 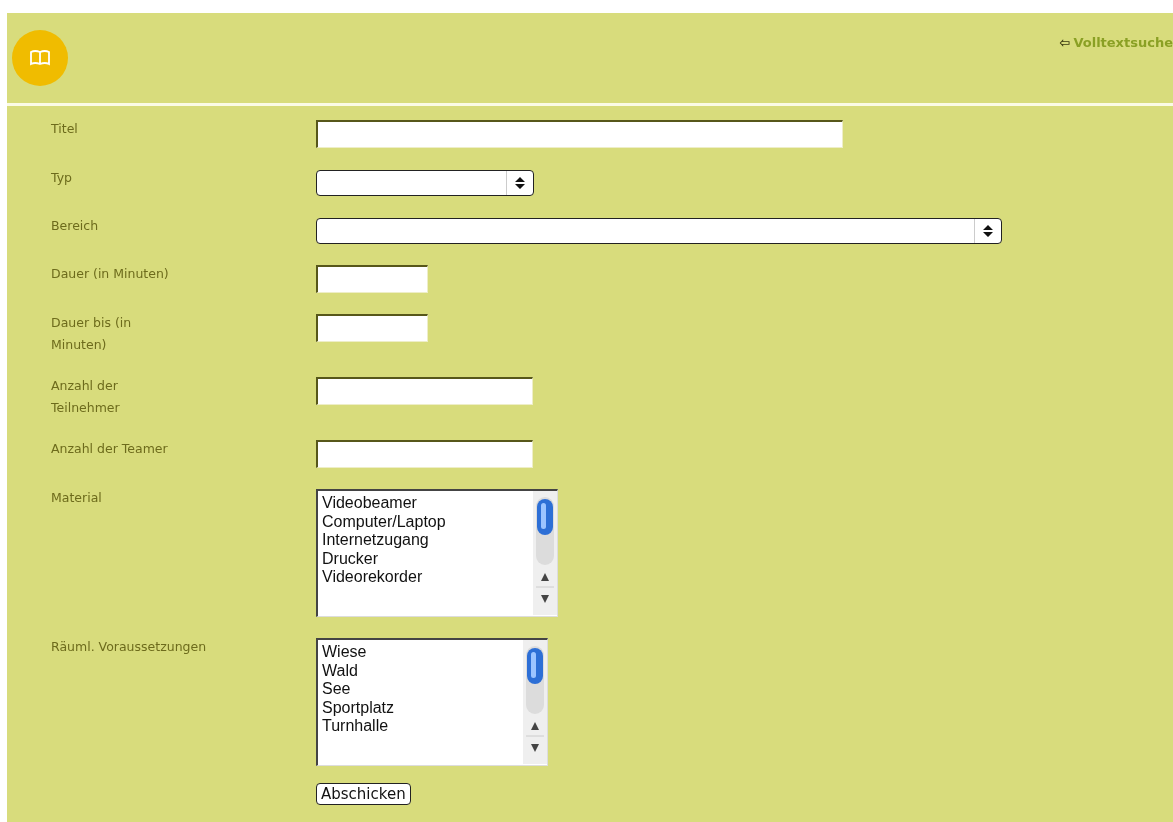 I want to click on field-label: Anzahl der Teamer, so click(x=110, y=449).